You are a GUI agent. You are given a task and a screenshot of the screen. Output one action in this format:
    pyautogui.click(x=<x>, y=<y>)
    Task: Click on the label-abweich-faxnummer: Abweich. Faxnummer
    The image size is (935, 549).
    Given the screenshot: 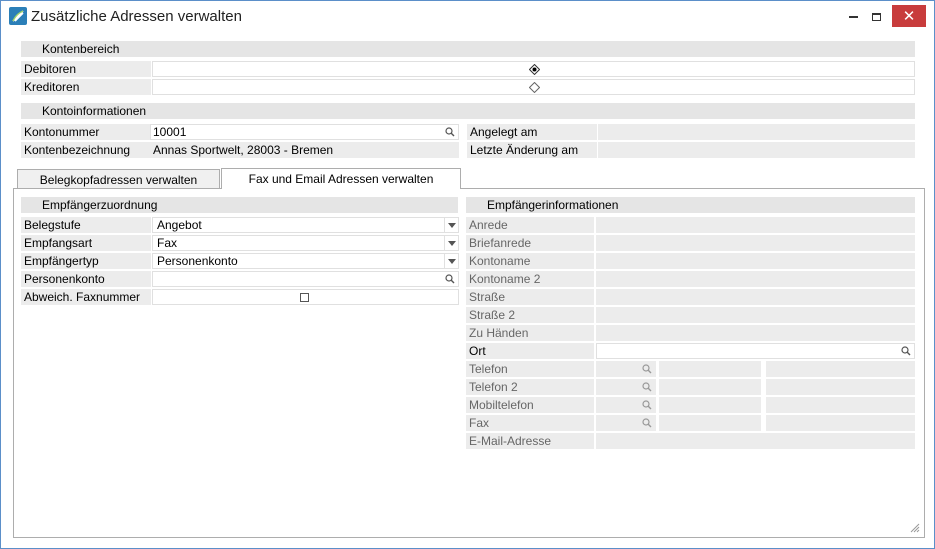 What is the action you would take?
    pyautogui.click(x=86, y=297)
    